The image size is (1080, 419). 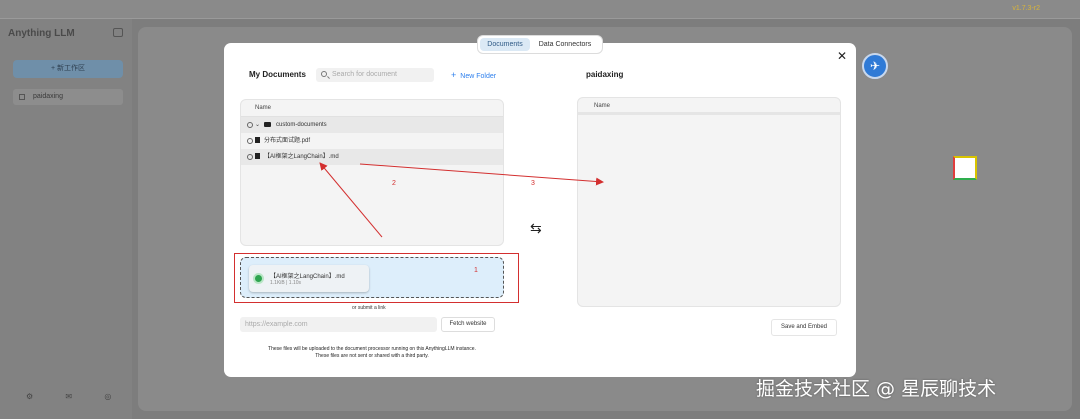 I want to click on tab-documents: Documents, so click(x=505, y=44).